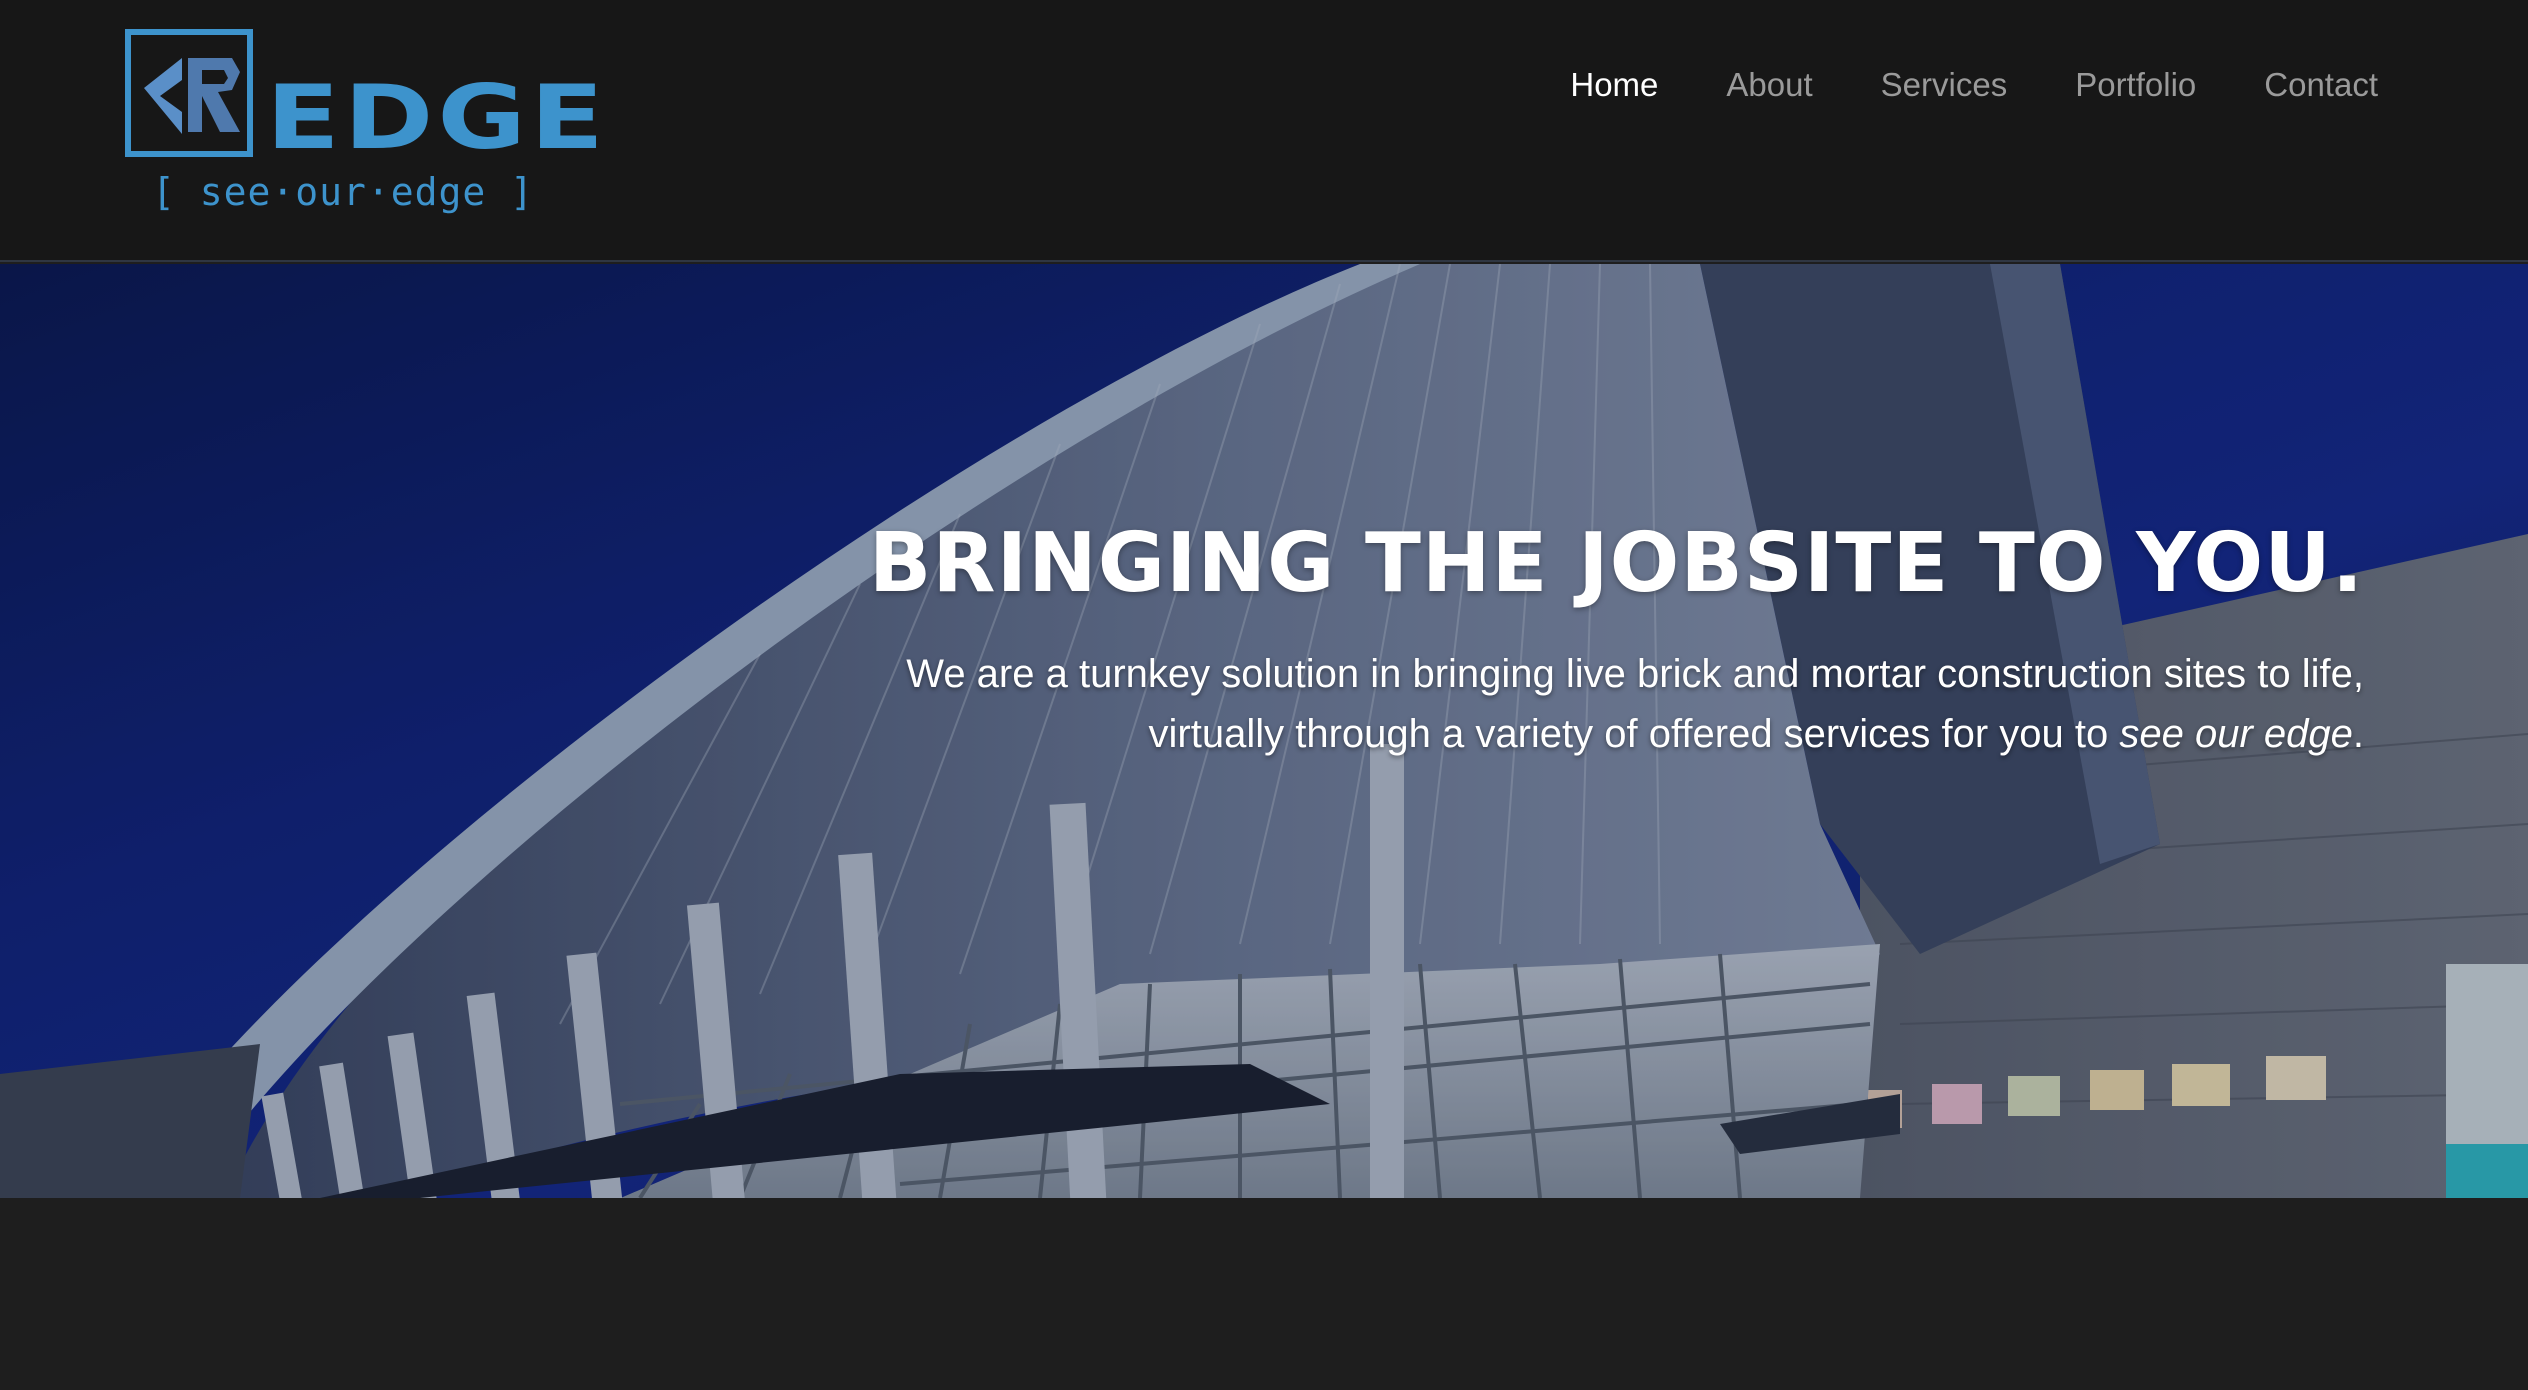 The height and width of the screenshot is (1390, 2528). Describe the element at coordinates (189, 93) in the screenshot. I see `logo-mark-icon` at that location.